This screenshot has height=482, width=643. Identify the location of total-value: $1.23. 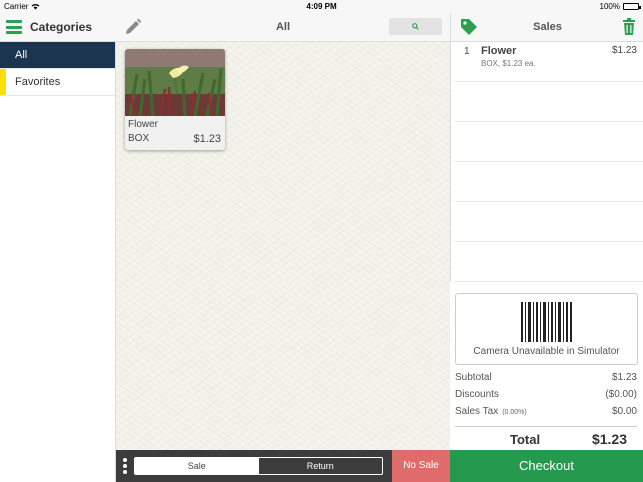
(609, 439).